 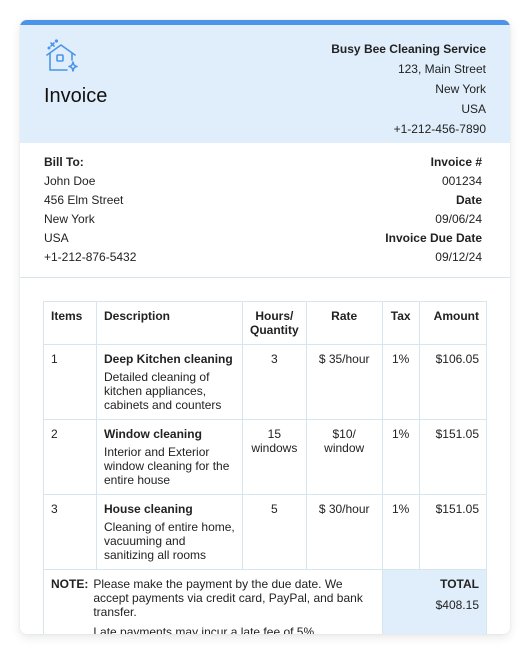 I want to click on company-country: USA, so click(x=473, y=109).